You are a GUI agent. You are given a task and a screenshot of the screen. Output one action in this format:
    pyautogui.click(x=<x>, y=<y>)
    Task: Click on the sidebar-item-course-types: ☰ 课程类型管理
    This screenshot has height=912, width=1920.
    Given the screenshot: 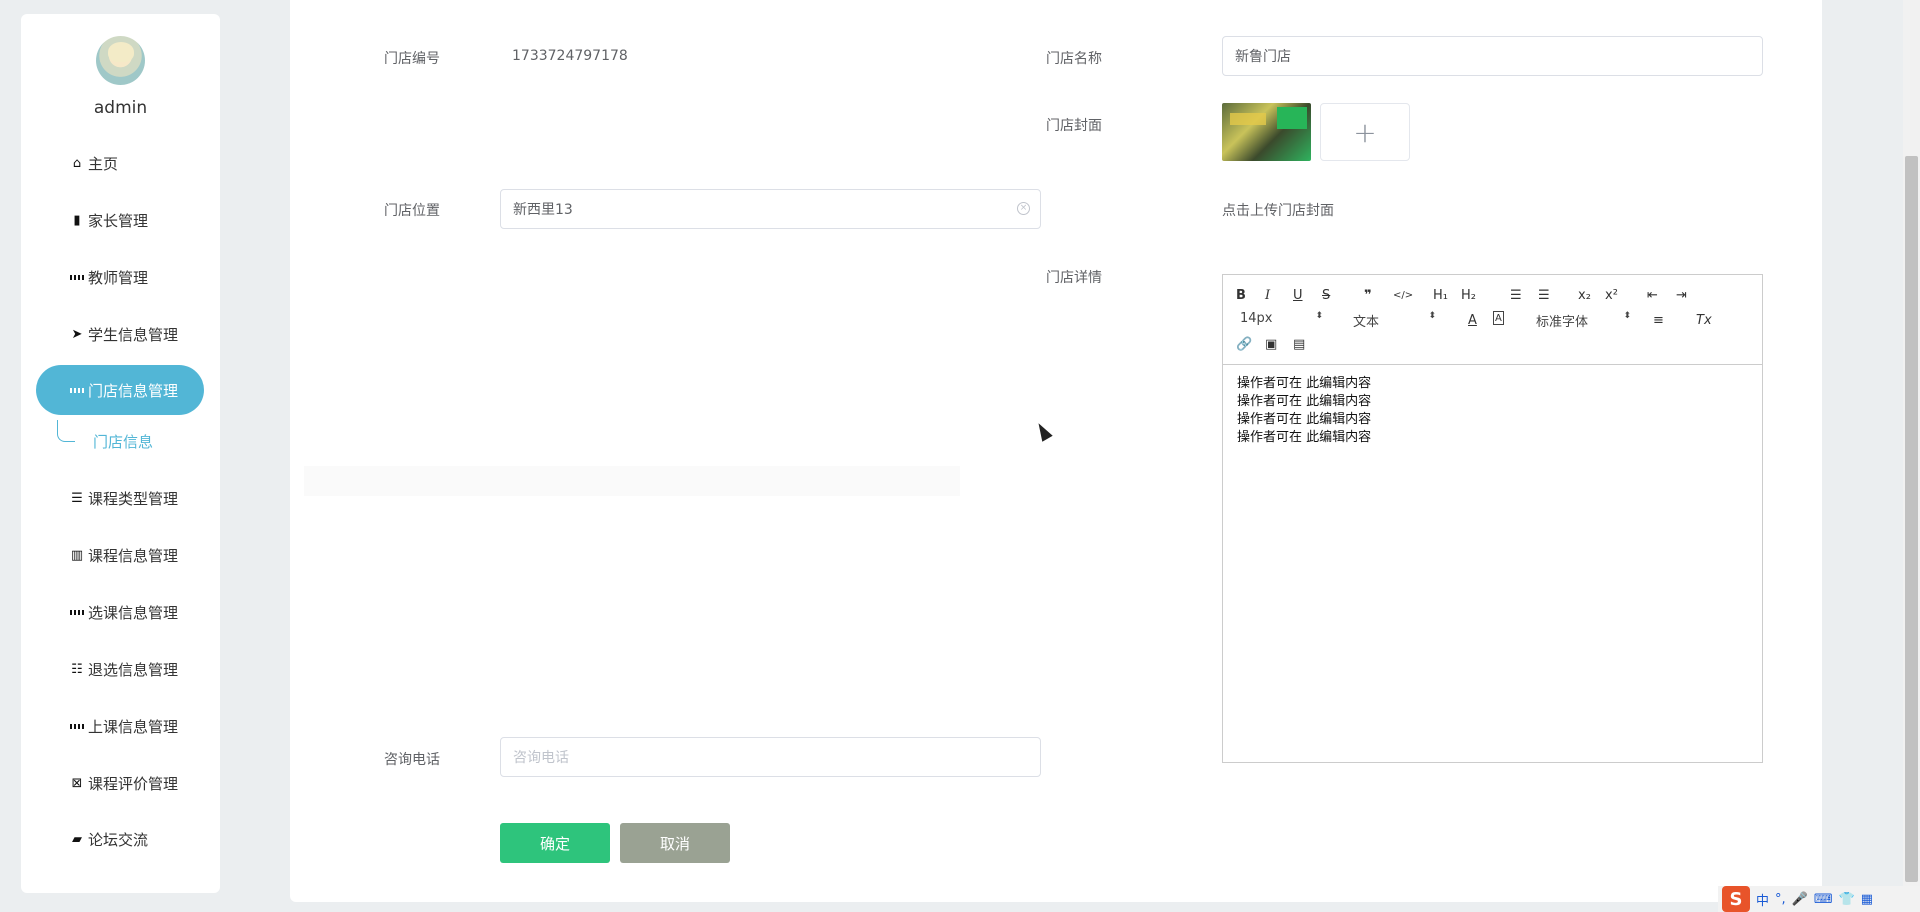 What is the action you would take?
    pyautogui.click(x=120, y=498)
    